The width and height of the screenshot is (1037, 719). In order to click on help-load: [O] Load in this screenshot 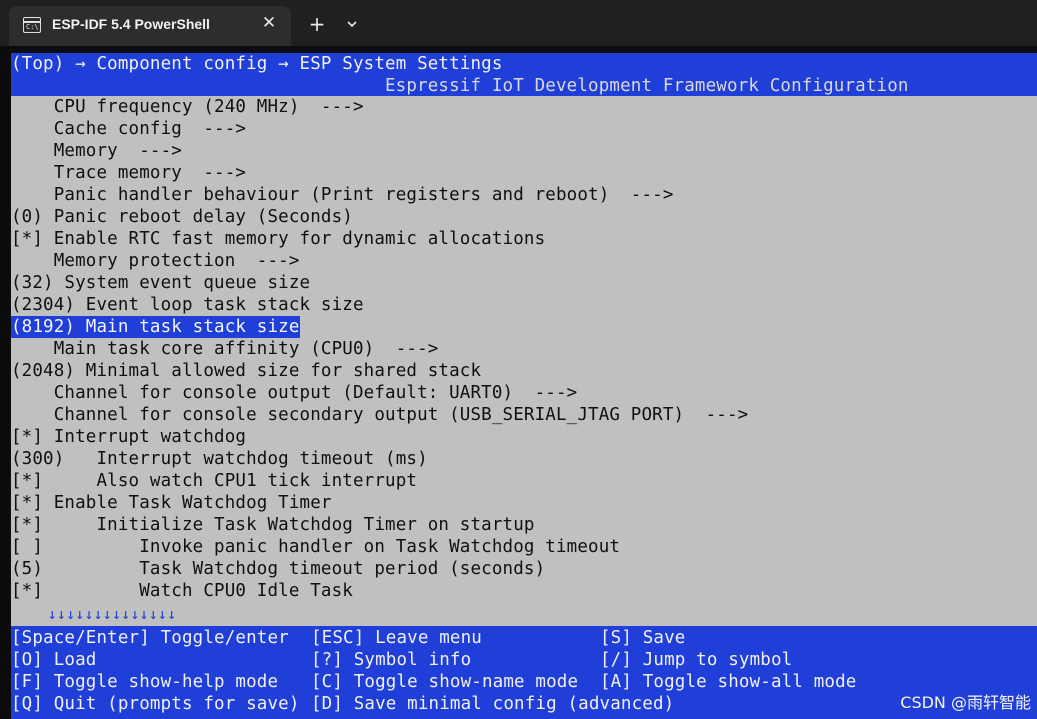, I will do `click(54, 660)`.